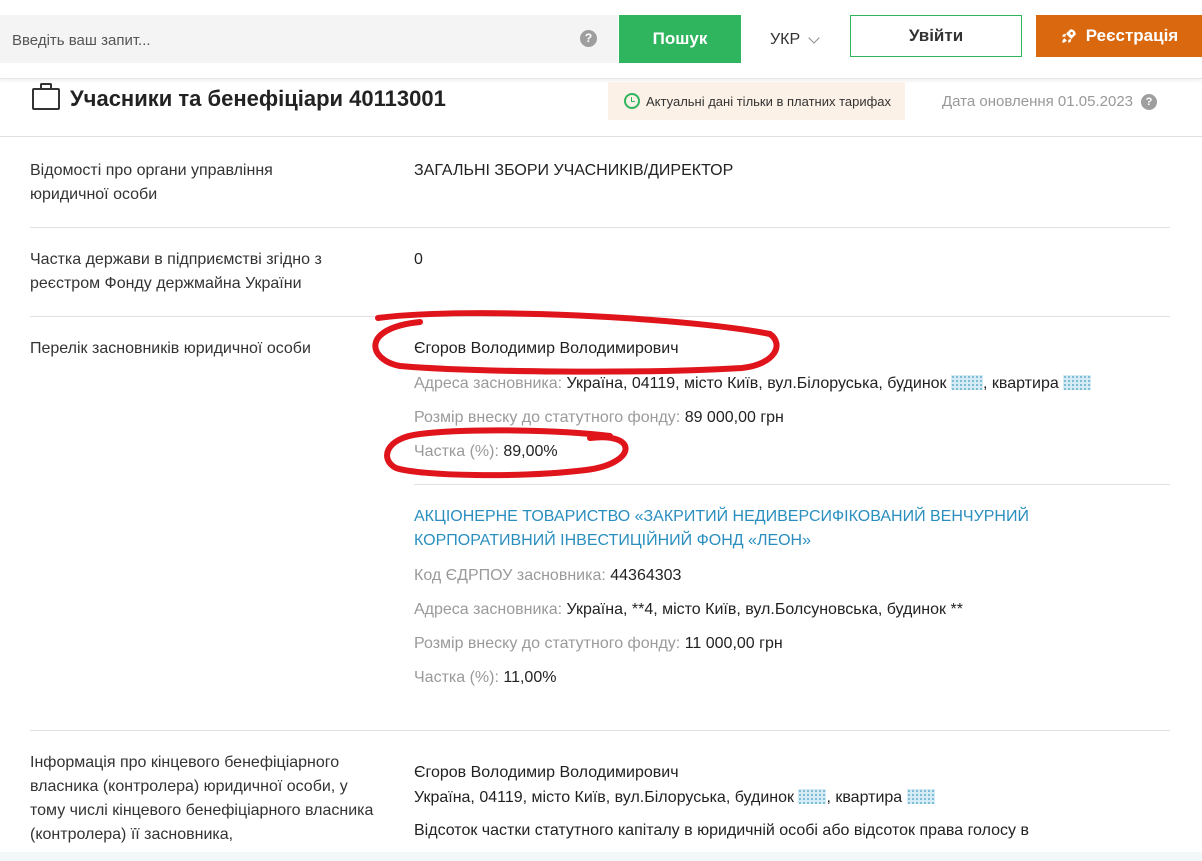 The image size is (1202, 861). Describe the element at coordinates (785, 39) in the screenshot. I see `language-label: УКР` at that location.